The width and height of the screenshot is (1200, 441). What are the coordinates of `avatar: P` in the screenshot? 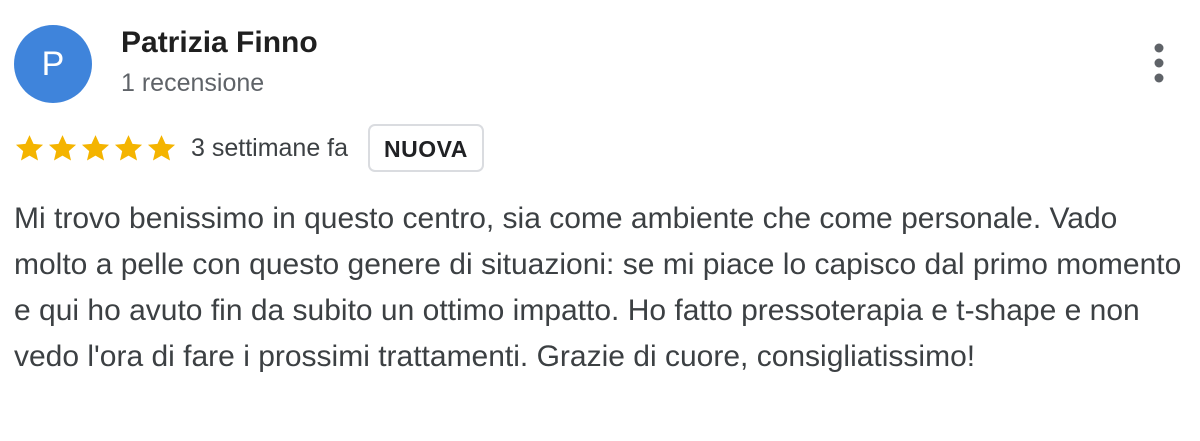 It's located at (53, 64).